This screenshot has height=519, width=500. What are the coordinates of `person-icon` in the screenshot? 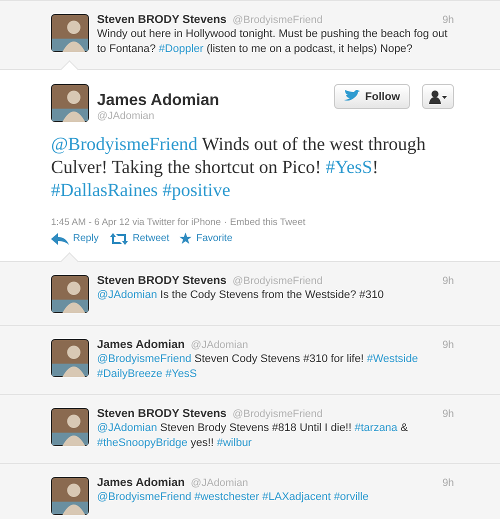 It's located at (438, 97).